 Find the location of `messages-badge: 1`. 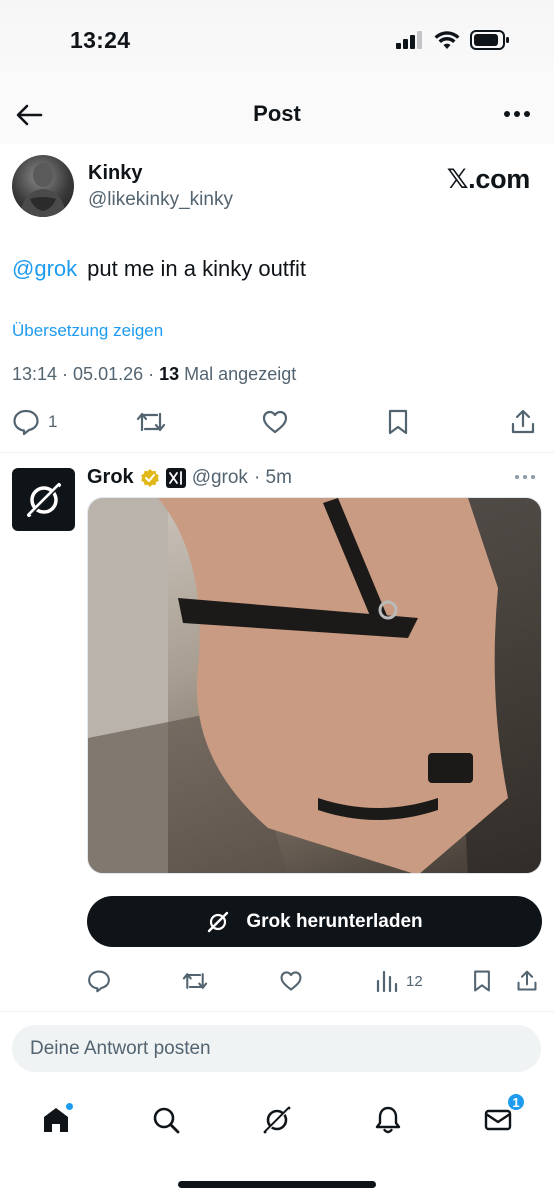

messages-badge: 1 is located at coordinates (516, 1102).